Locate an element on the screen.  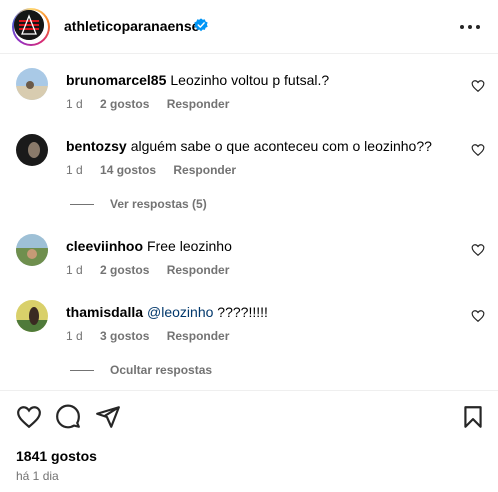
comment-username: brunomarcel85 is located at coordinates (116, 80).